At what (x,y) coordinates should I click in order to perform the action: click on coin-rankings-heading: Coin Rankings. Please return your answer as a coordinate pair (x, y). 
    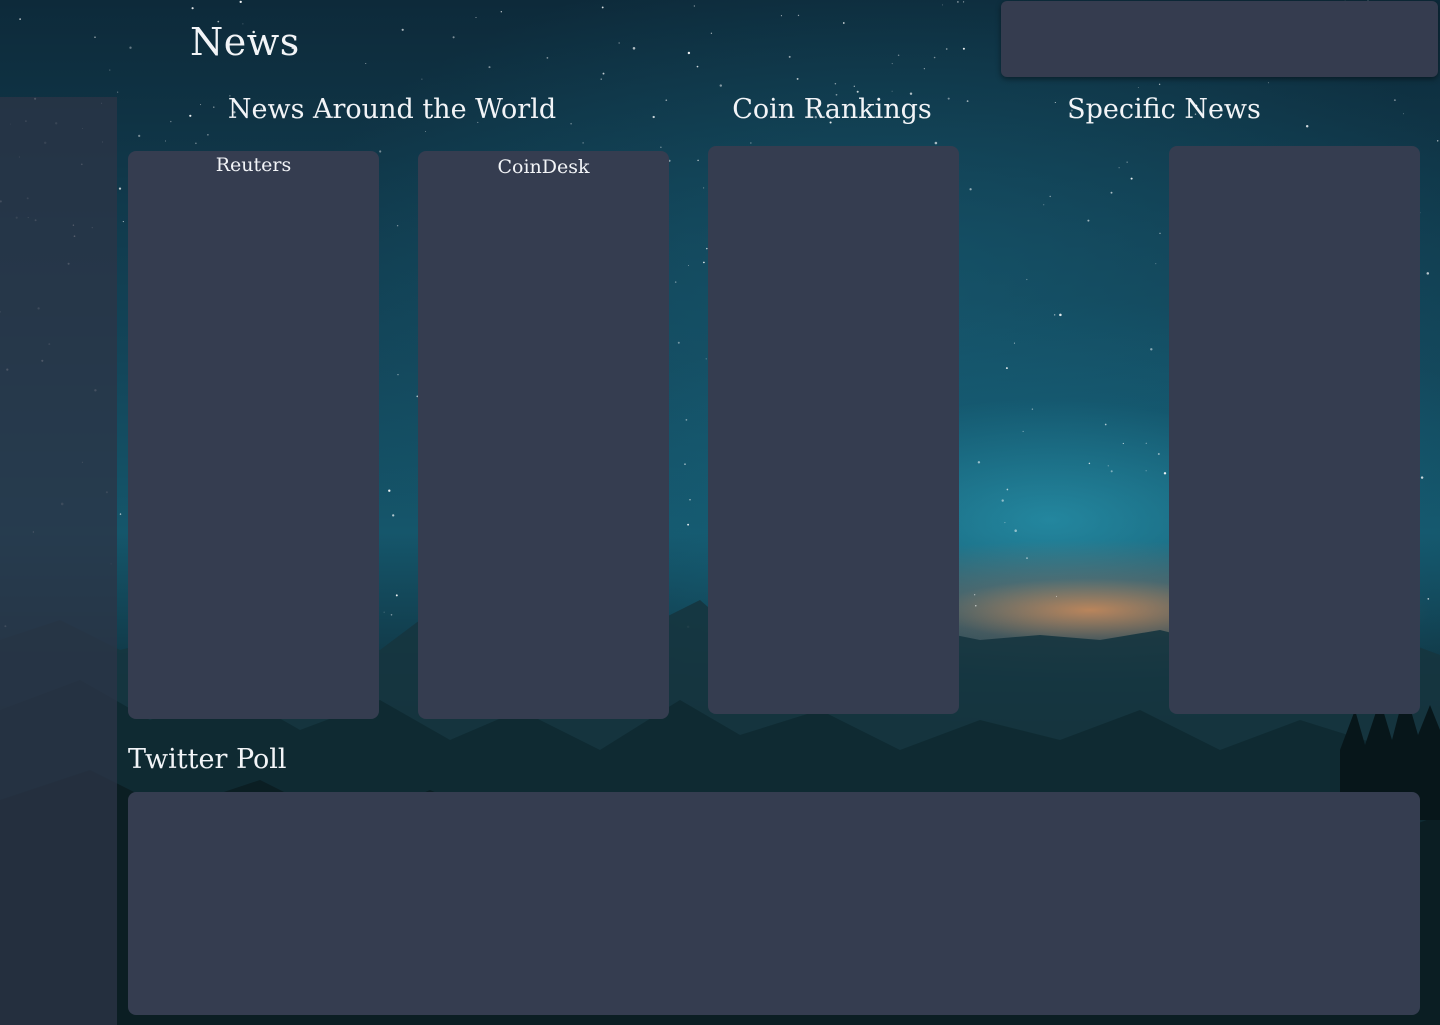
    Looking at the image, I should click on (832, 109).